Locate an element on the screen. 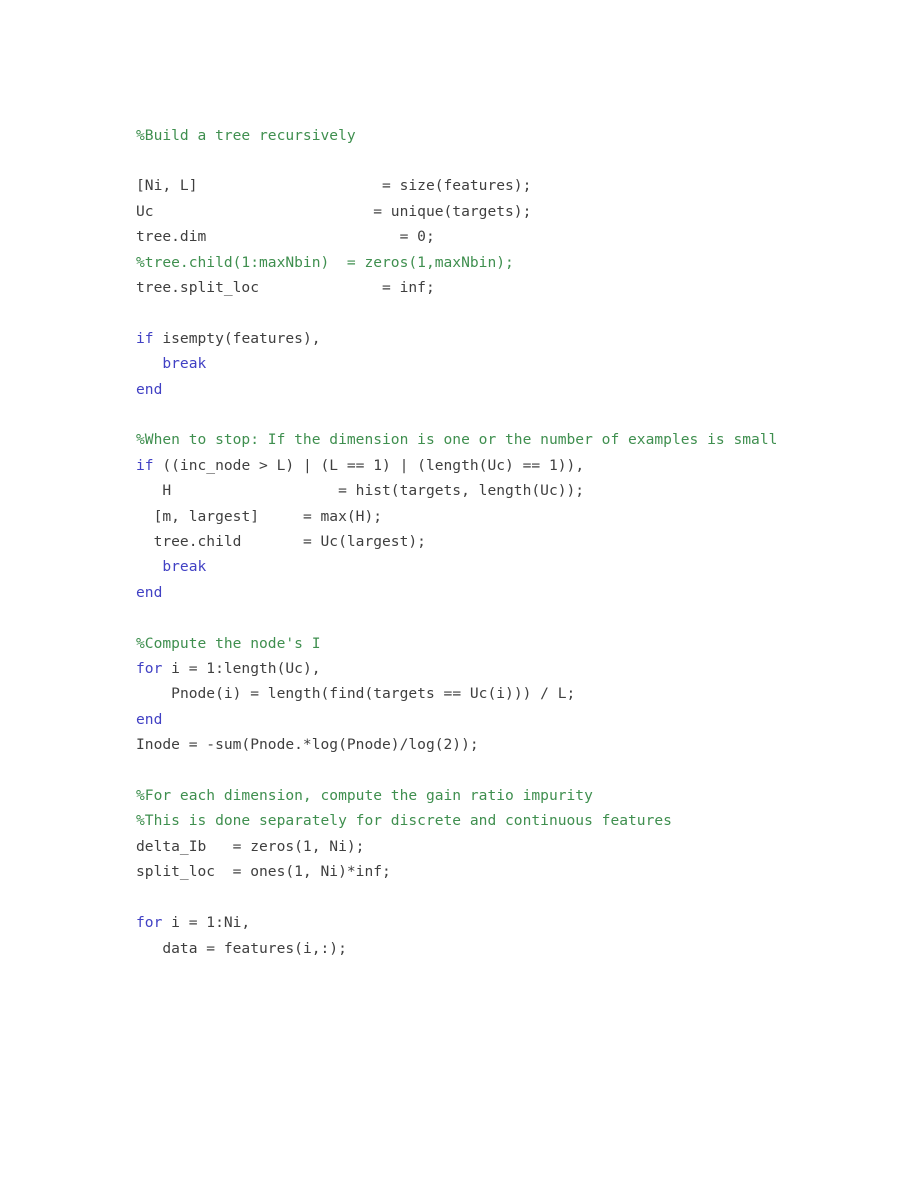 The image size is (920, 1191). code-line: H = hist(targets, length(Uc)); is located at coordinates (460, 490).